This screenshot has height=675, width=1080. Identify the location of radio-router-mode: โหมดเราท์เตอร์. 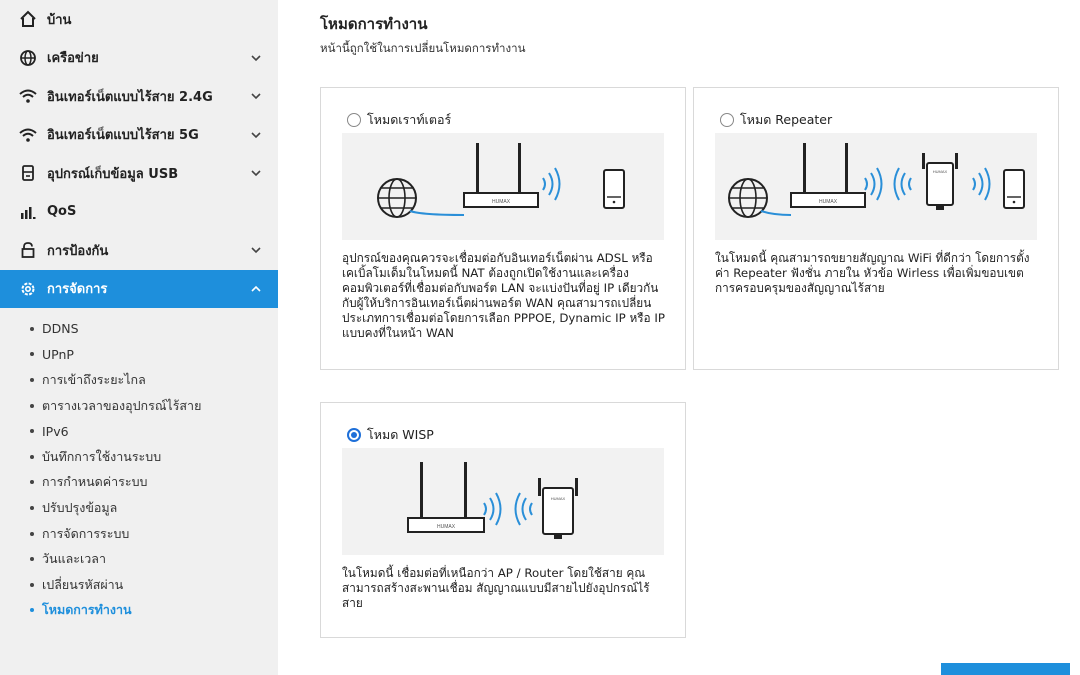
(399, 120).